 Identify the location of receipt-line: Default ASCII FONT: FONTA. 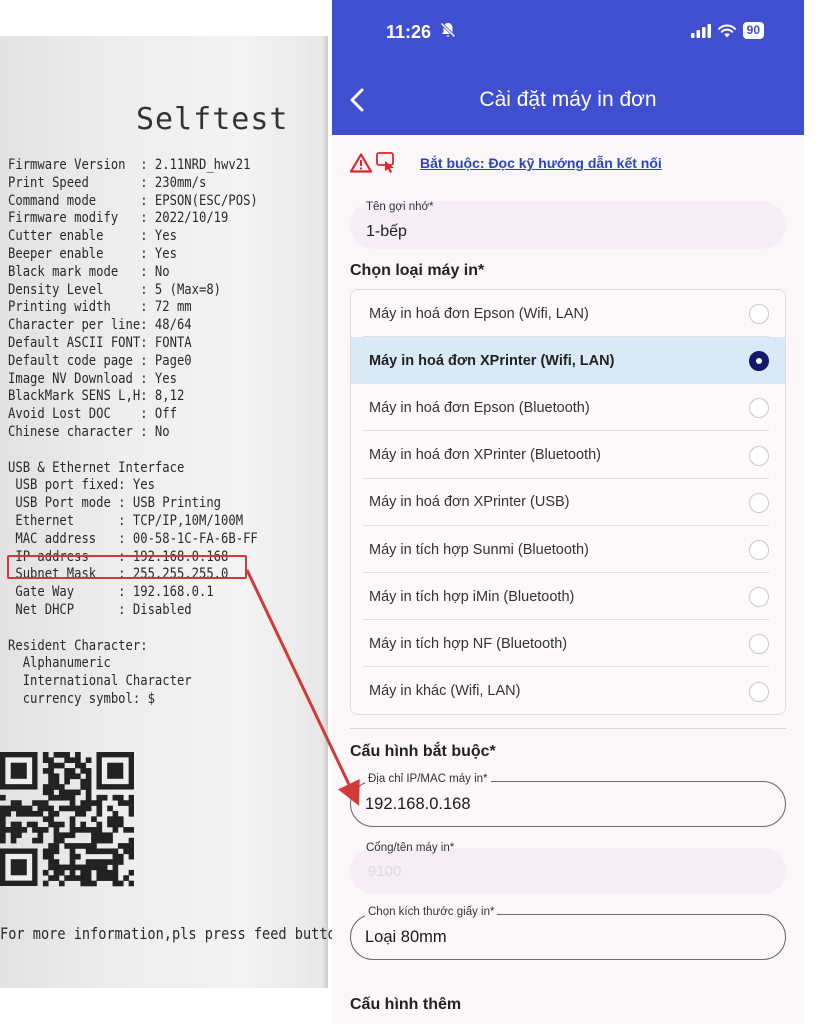
(100, 343).